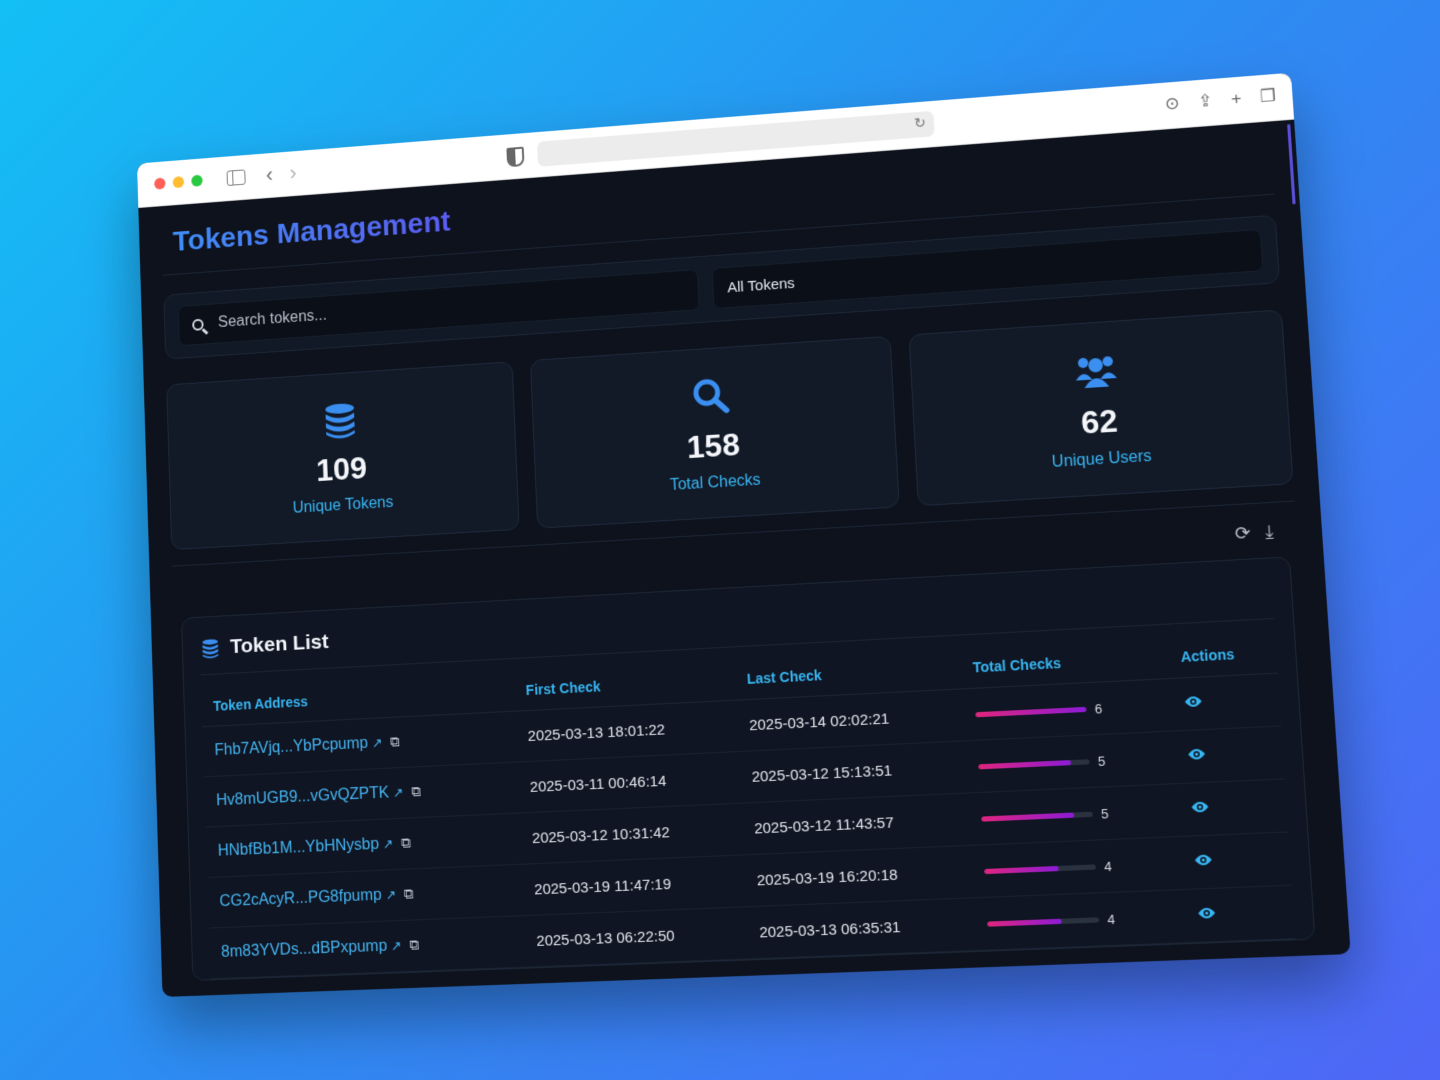 Image resolution: width=1440 pixels, height=1080 pixels. I want to click on search-icon, so click(198, 324).